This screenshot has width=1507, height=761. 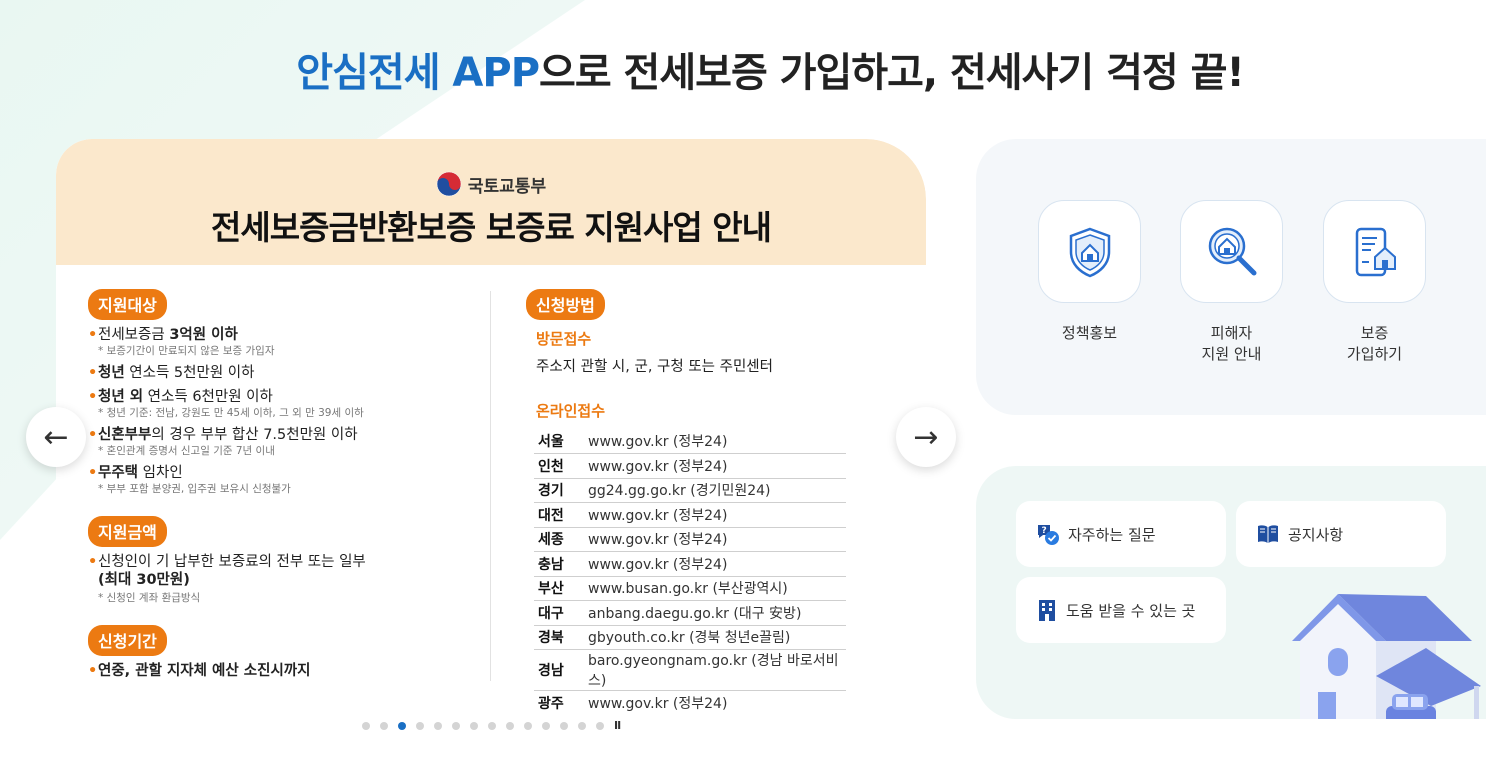 I want to click on region-name: 경기, so click(x=561, y=490).